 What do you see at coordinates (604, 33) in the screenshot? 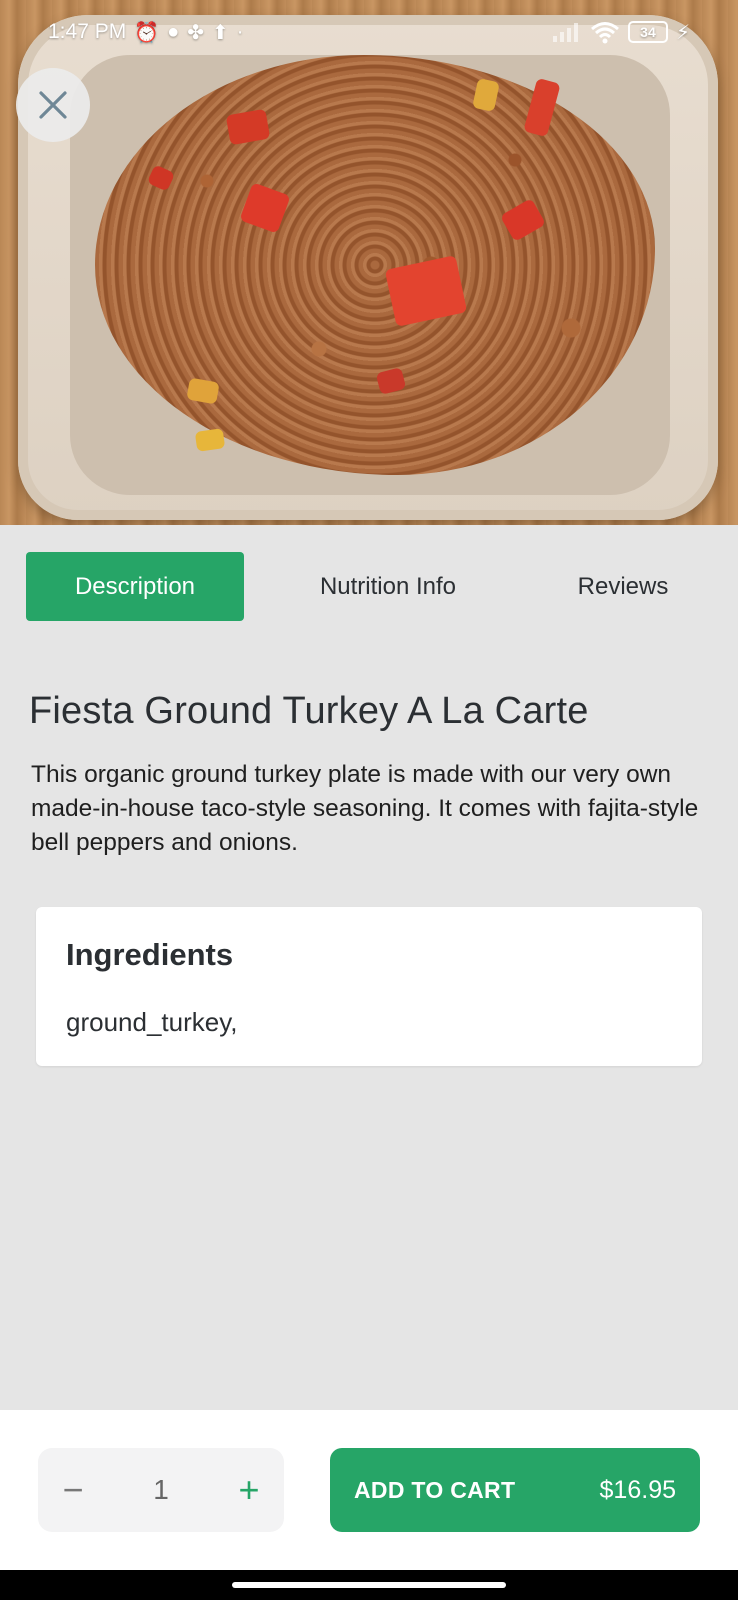
I see `wifi-icon` at bounding box center [604, 33].